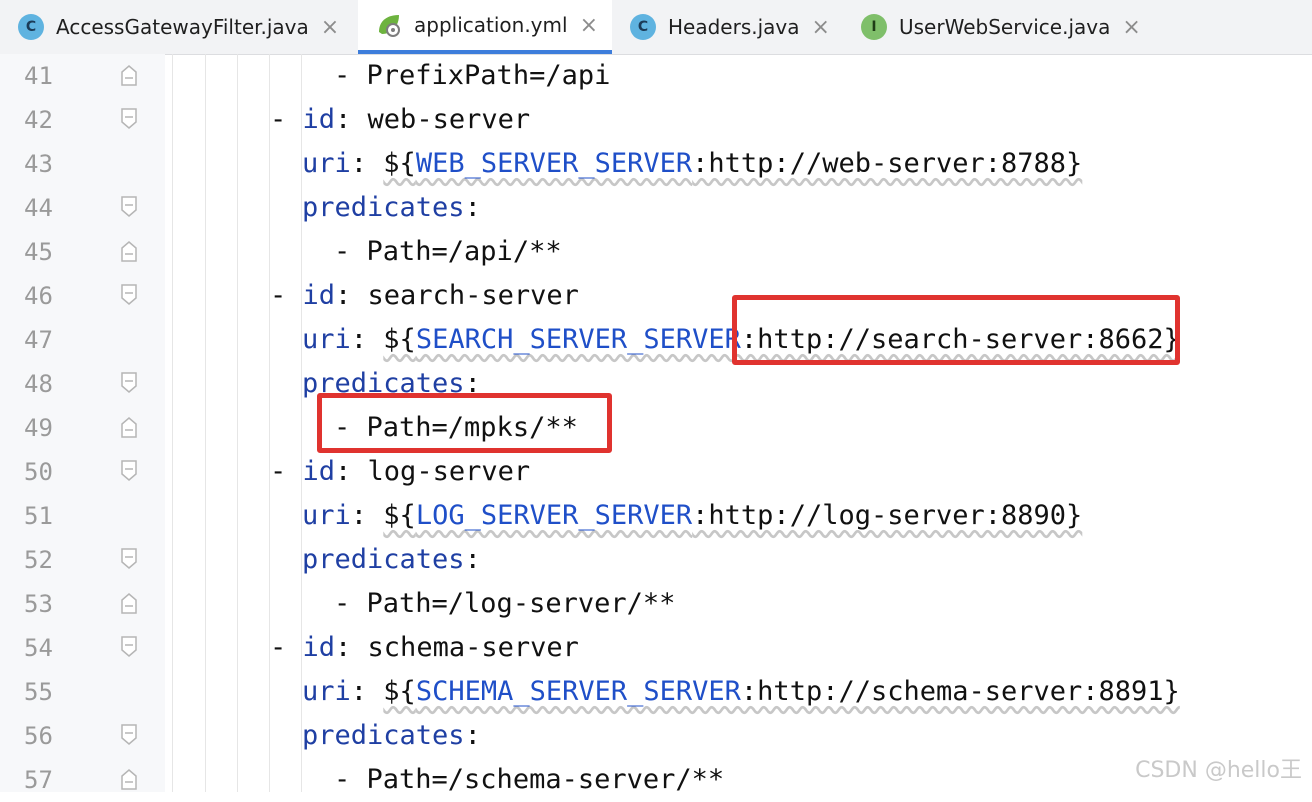 The width and height of the screenshot is (1312, 802). I want to click on tab-label: AccessGatewayFilter.java, so click(182, 27).